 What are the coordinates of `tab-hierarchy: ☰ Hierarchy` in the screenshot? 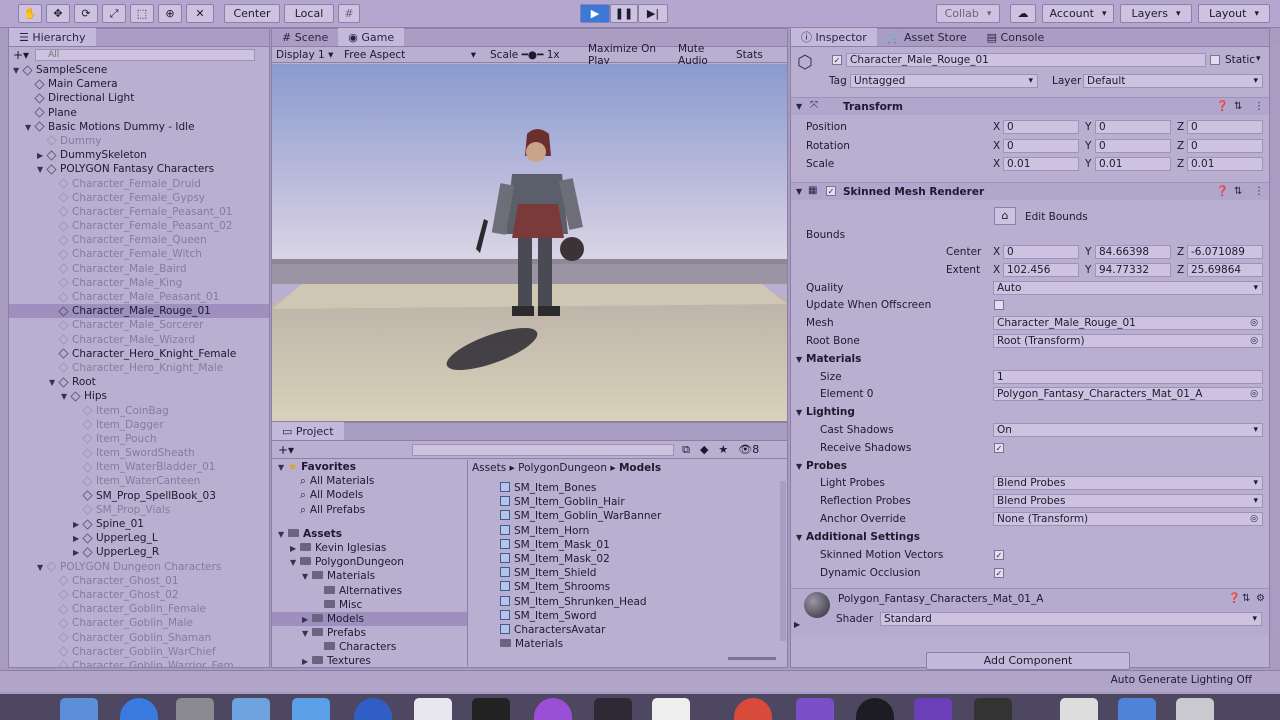 It's located at (52, 37).